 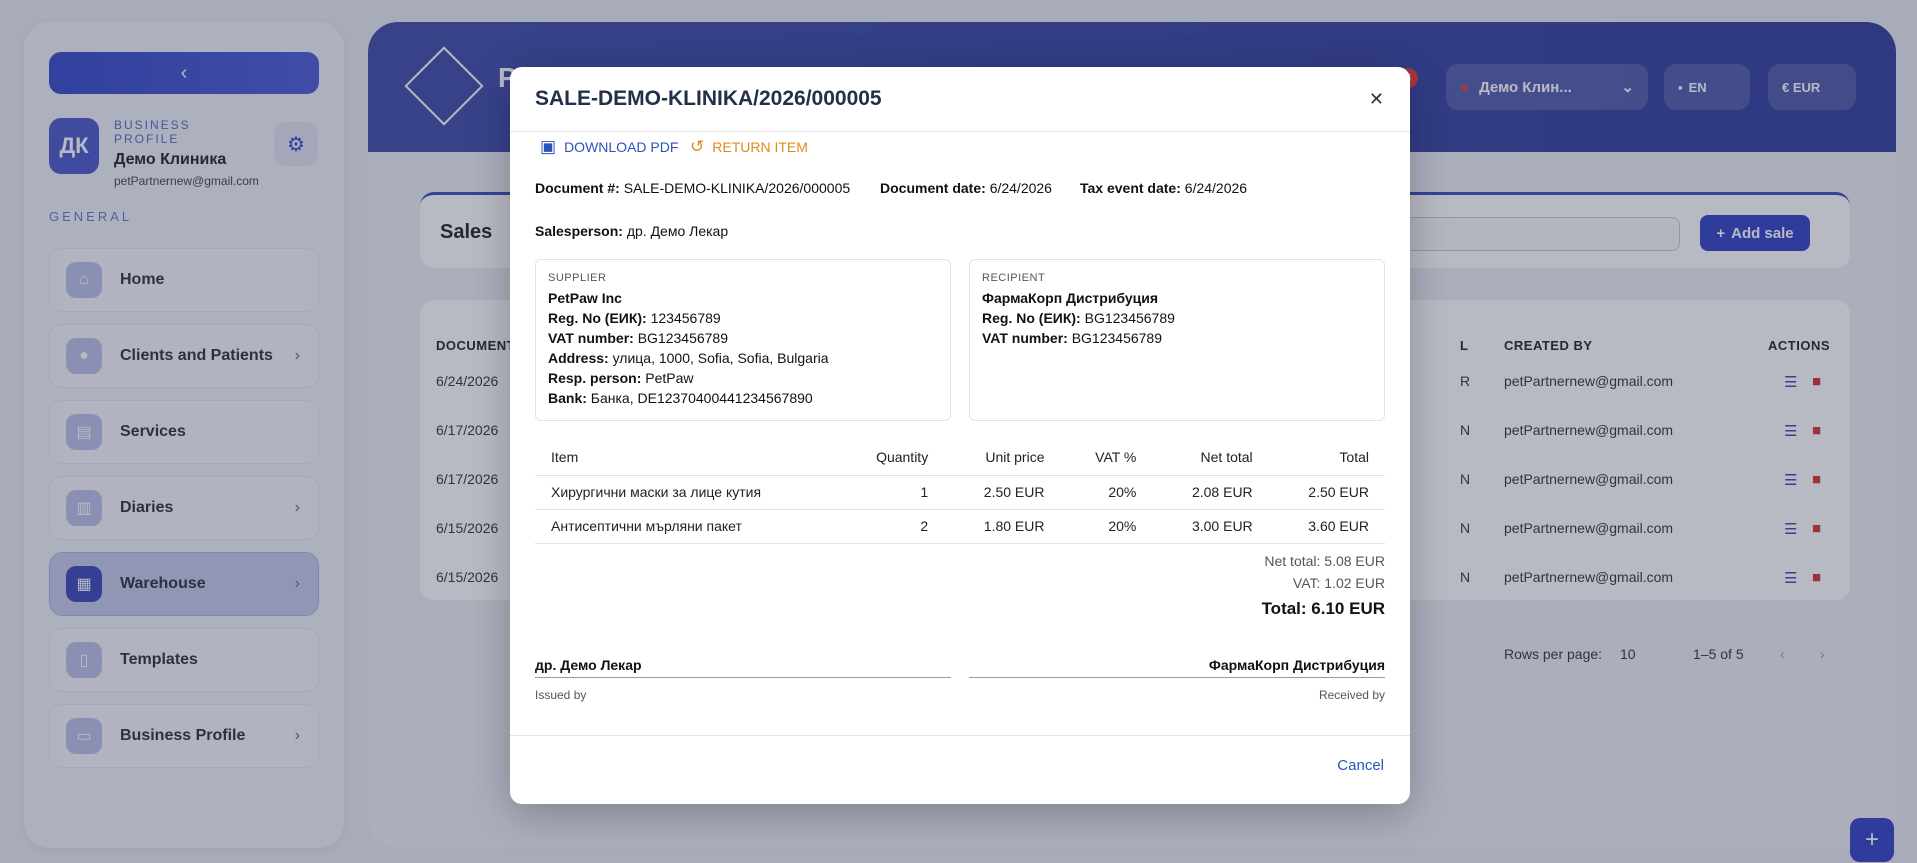 I want to click on dialog-header: SALE-DEMO-KLINIKA/2026/000005 ✕, so click(x=960, y=99).